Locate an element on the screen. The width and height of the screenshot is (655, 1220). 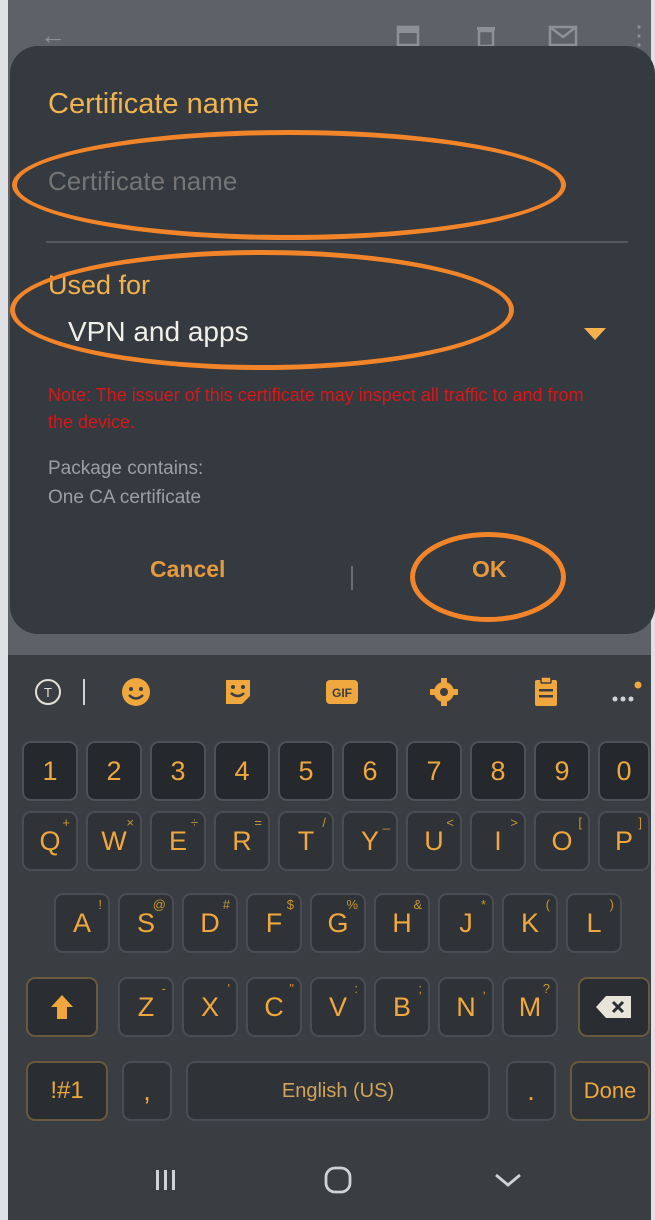
key-label: I is located at coordinates (498, 840).